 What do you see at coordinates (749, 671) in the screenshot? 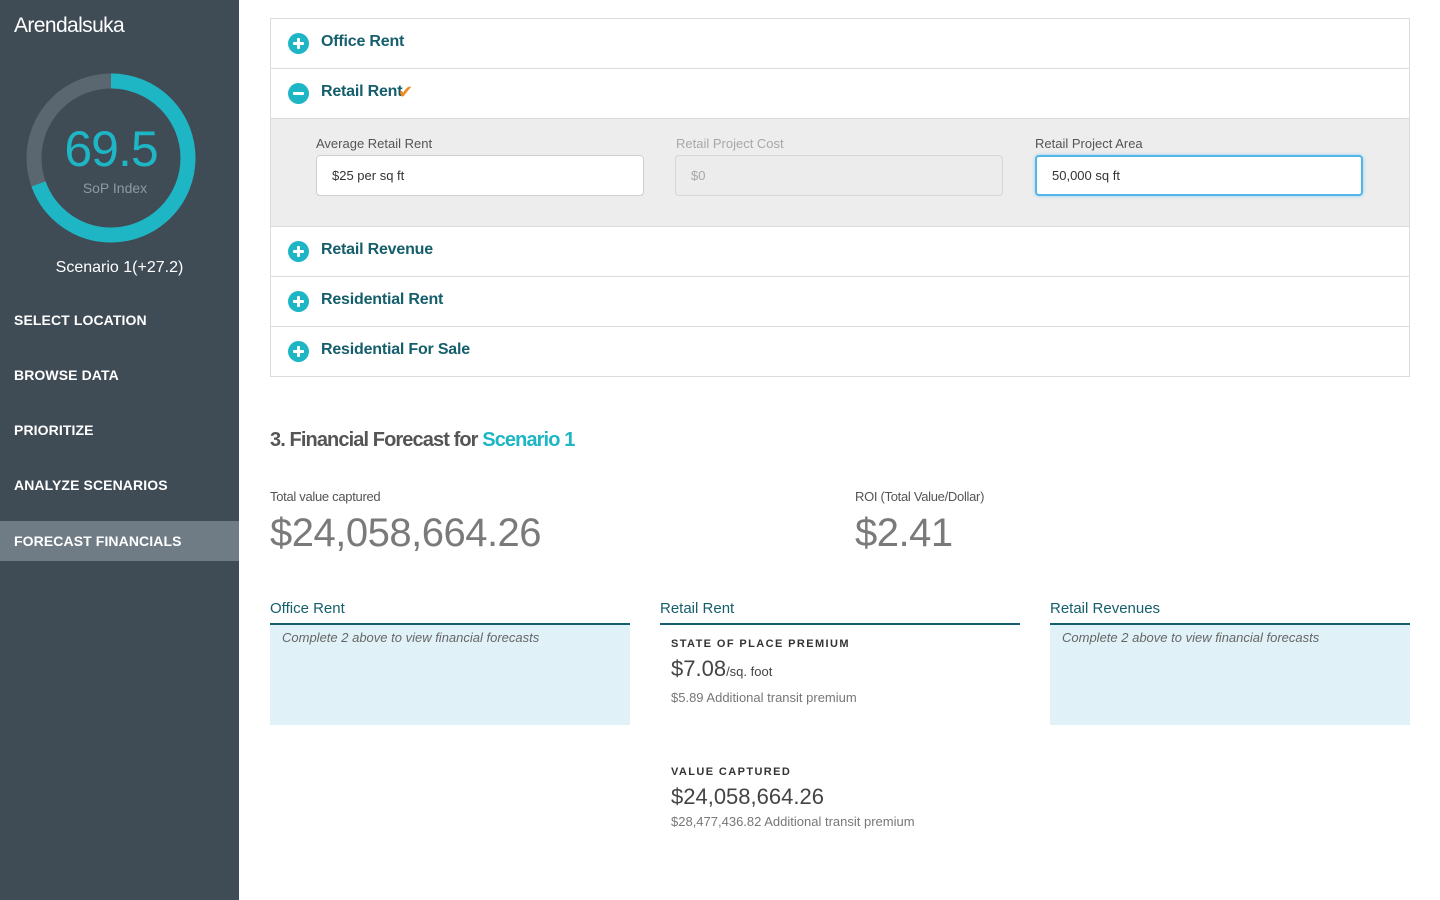
I see `premium-unit: /sq. foot` at bounding box center [749, 671].